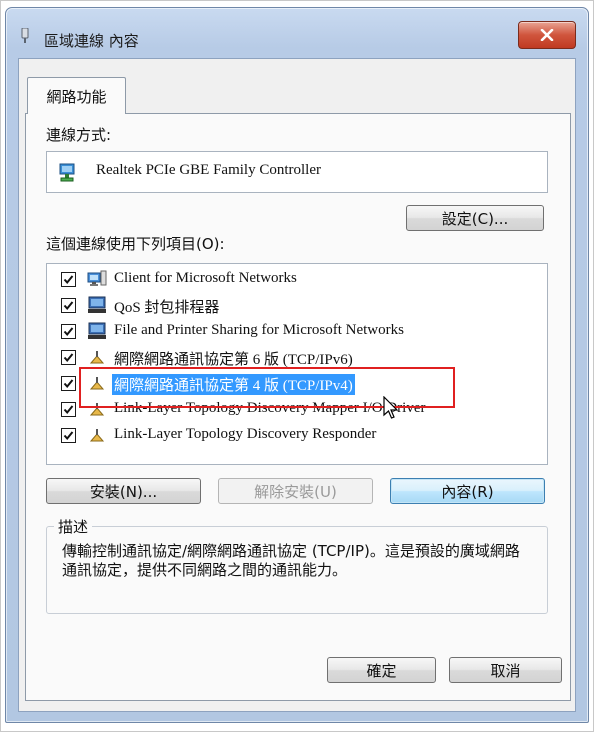  Describe the element at coordinates (208, 170) in the screenshot. I see `adapter-name: Realtek PCIe GBE Family Controller` at that location.